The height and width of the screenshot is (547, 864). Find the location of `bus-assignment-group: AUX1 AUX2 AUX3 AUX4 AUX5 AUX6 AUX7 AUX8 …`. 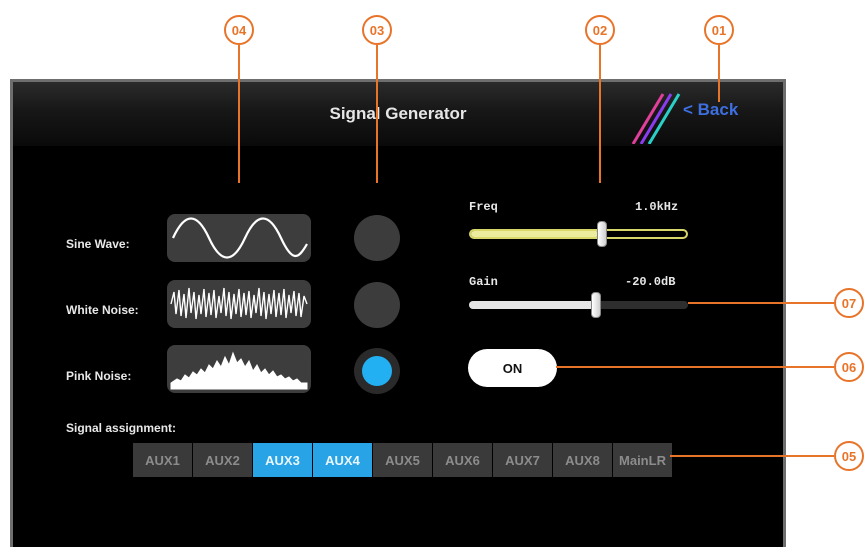

bus-assignment-group: AUX1 AUX2 AUX3 AUX4 AUX5 AUX6 AUX7 AUX8 … is located at coordinates (402, 460).